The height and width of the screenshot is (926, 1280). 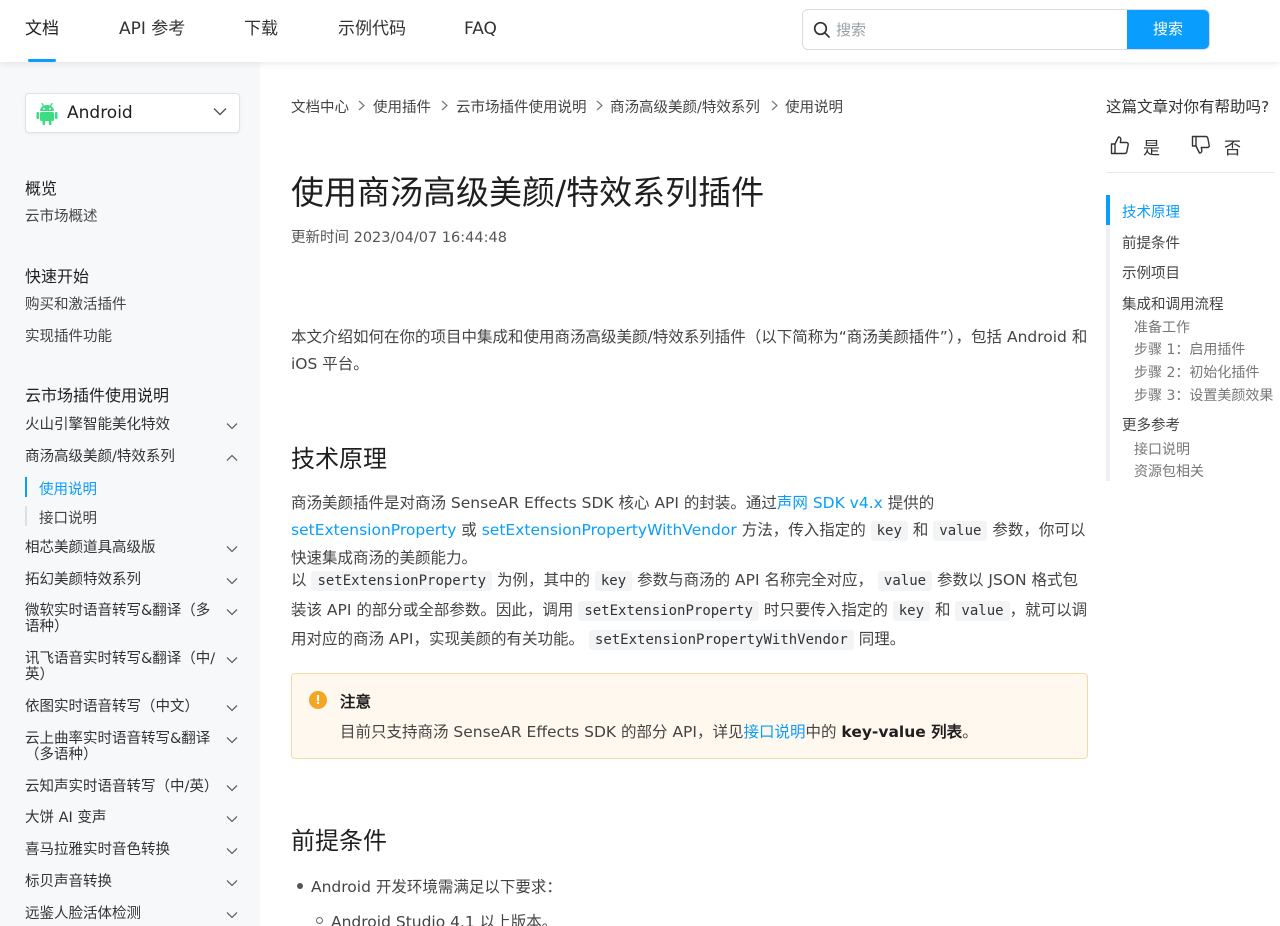 What do you see at coordinates (1151, 211) in the screenshot?
I see `toc-item-principle: 技术原理` at bounding box center [1151, 211].